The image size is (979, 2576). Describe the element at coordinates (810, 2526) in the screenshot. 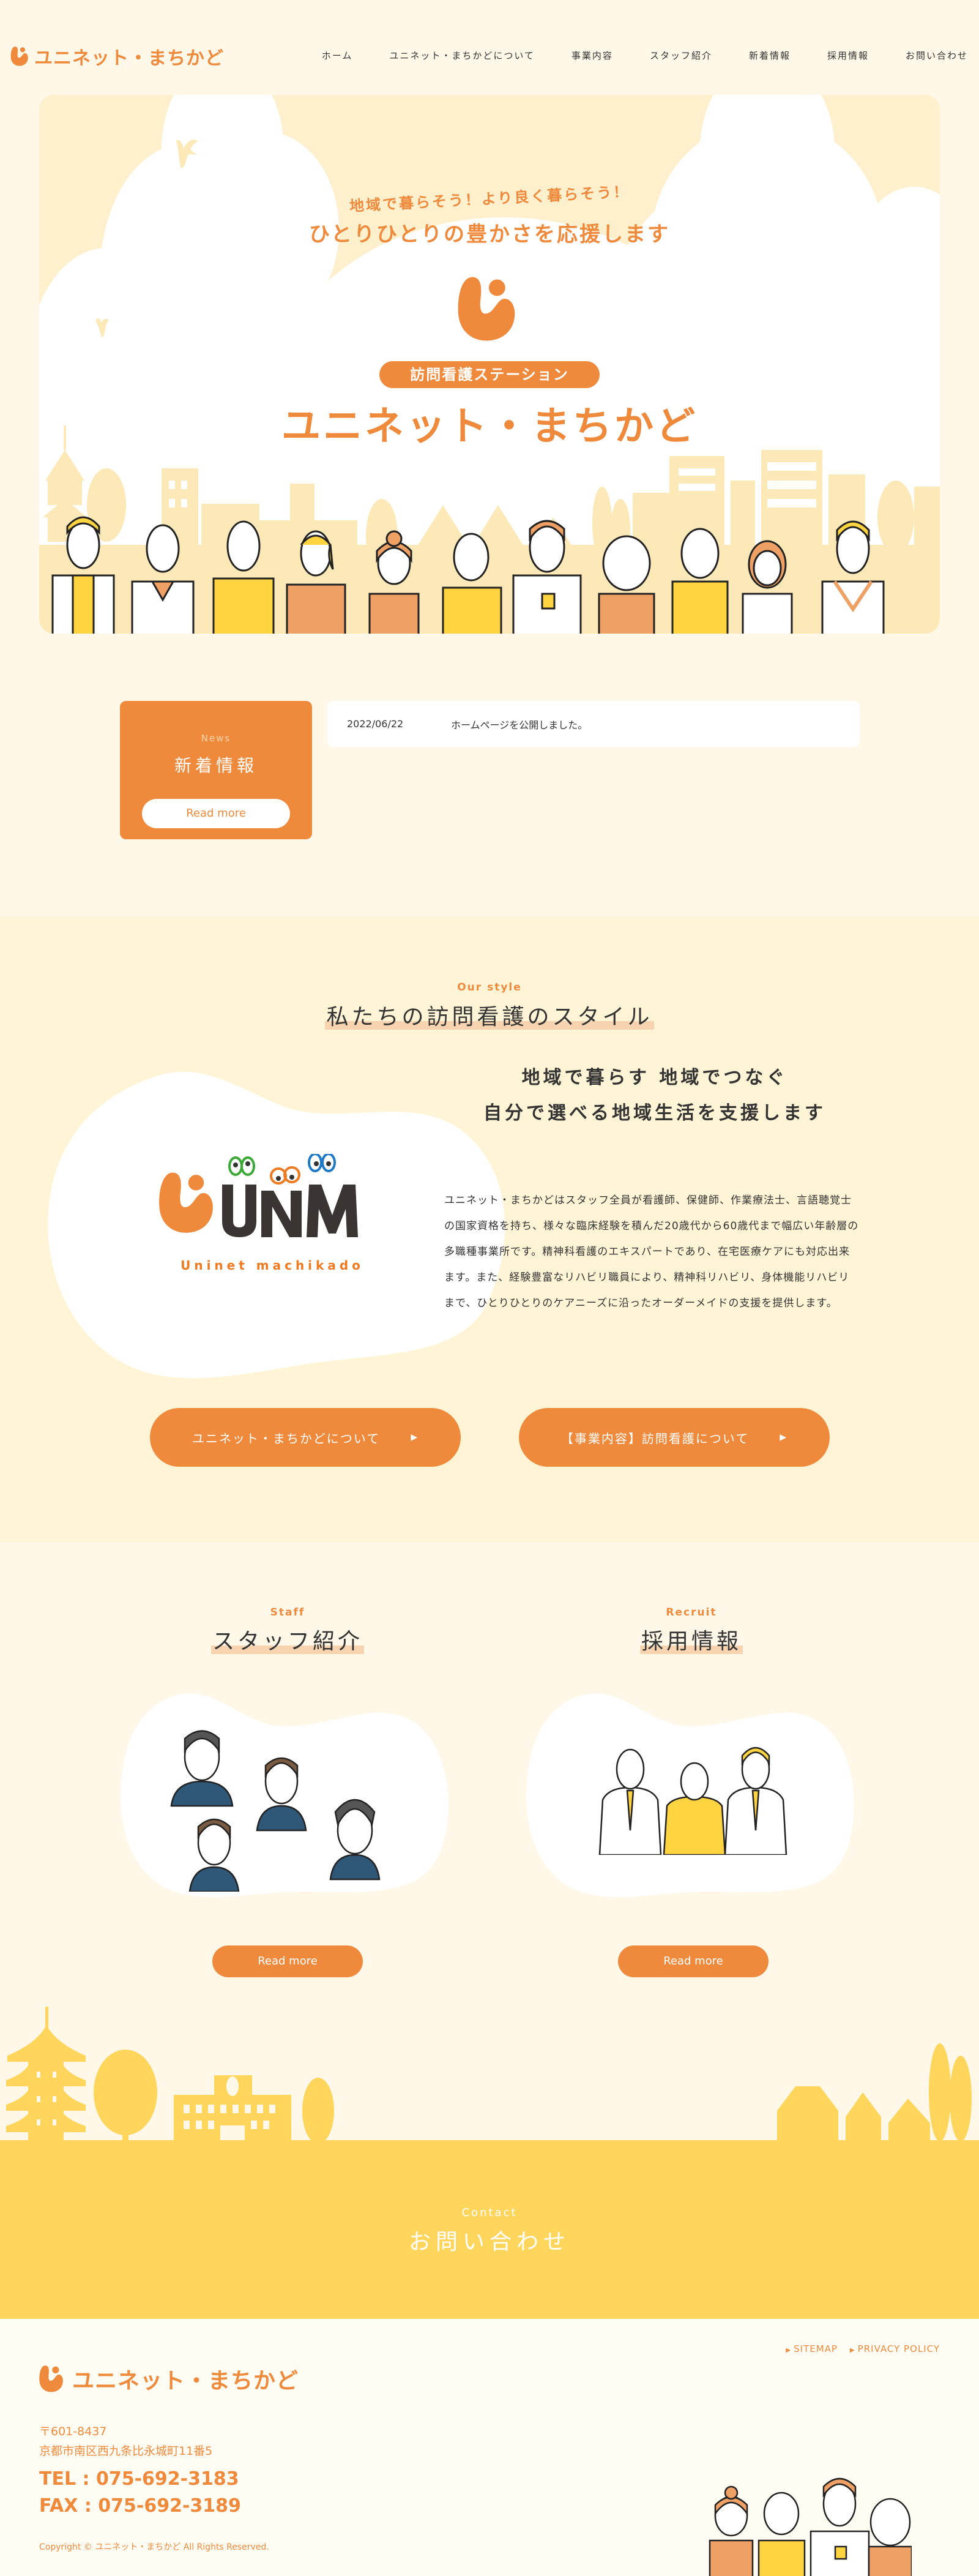

I see `footer-people-illustration` at that location.